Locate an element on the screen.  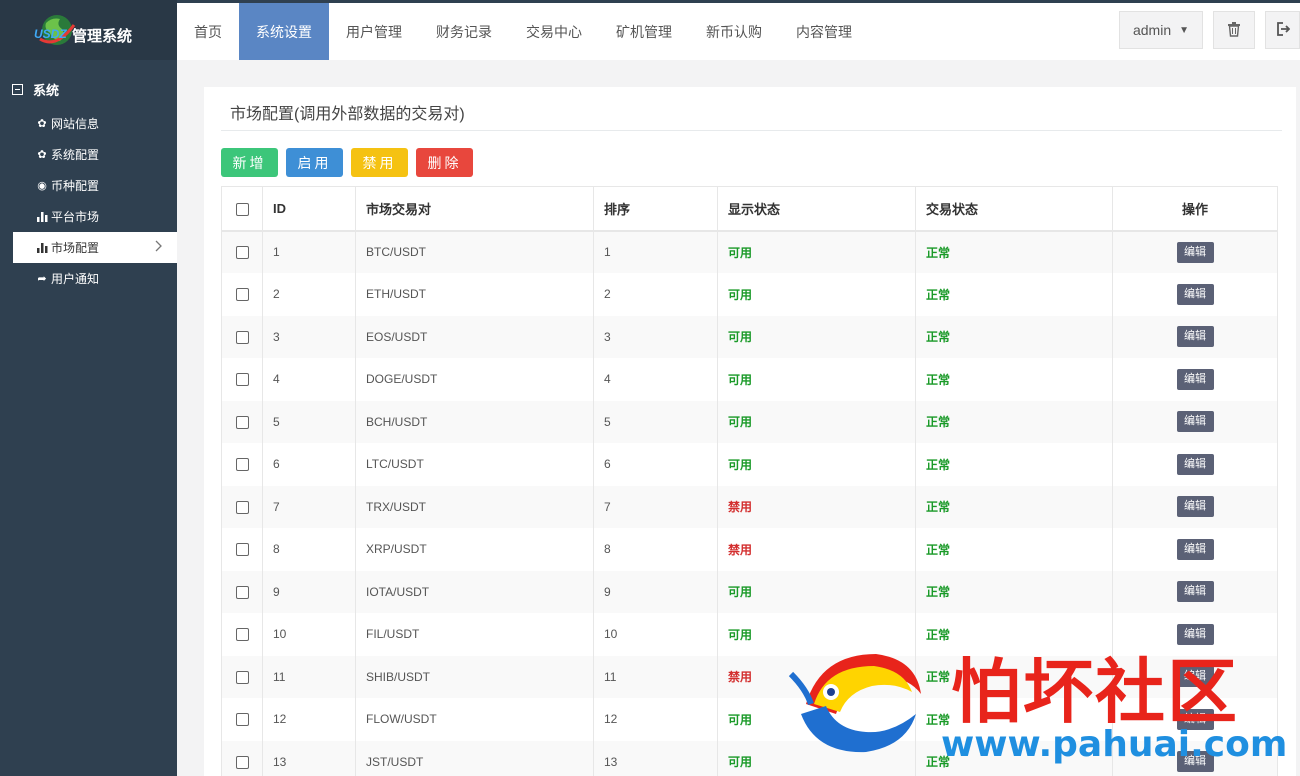
page-title: 市场配置(调用外部数据的交易对) is located at coordinates (347, 114).